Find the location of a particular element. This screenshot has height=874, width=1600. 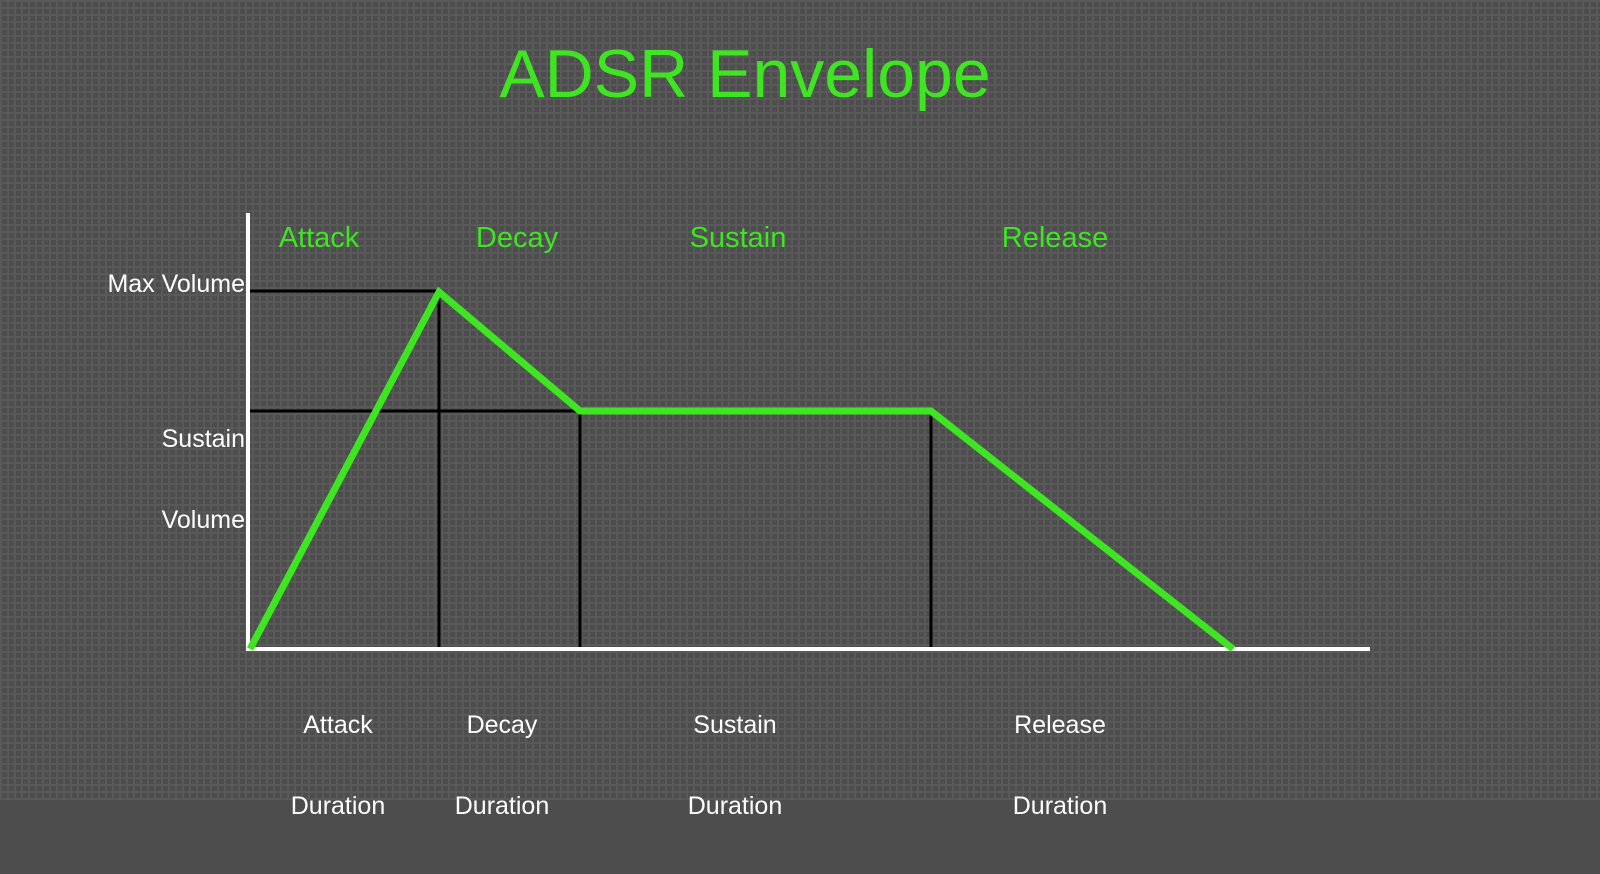

x-tick-label-decay-duration-line2: Duration is located at coordinates (502, 806).